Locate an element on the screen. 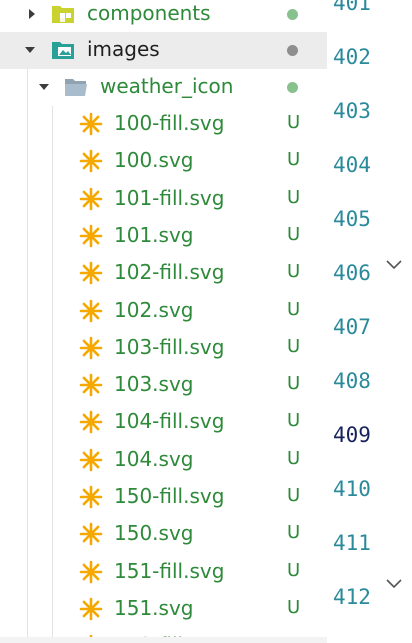 The height and width of the screenshot is (643, 412). folder-images-icon is located at coordinates (63, 50).